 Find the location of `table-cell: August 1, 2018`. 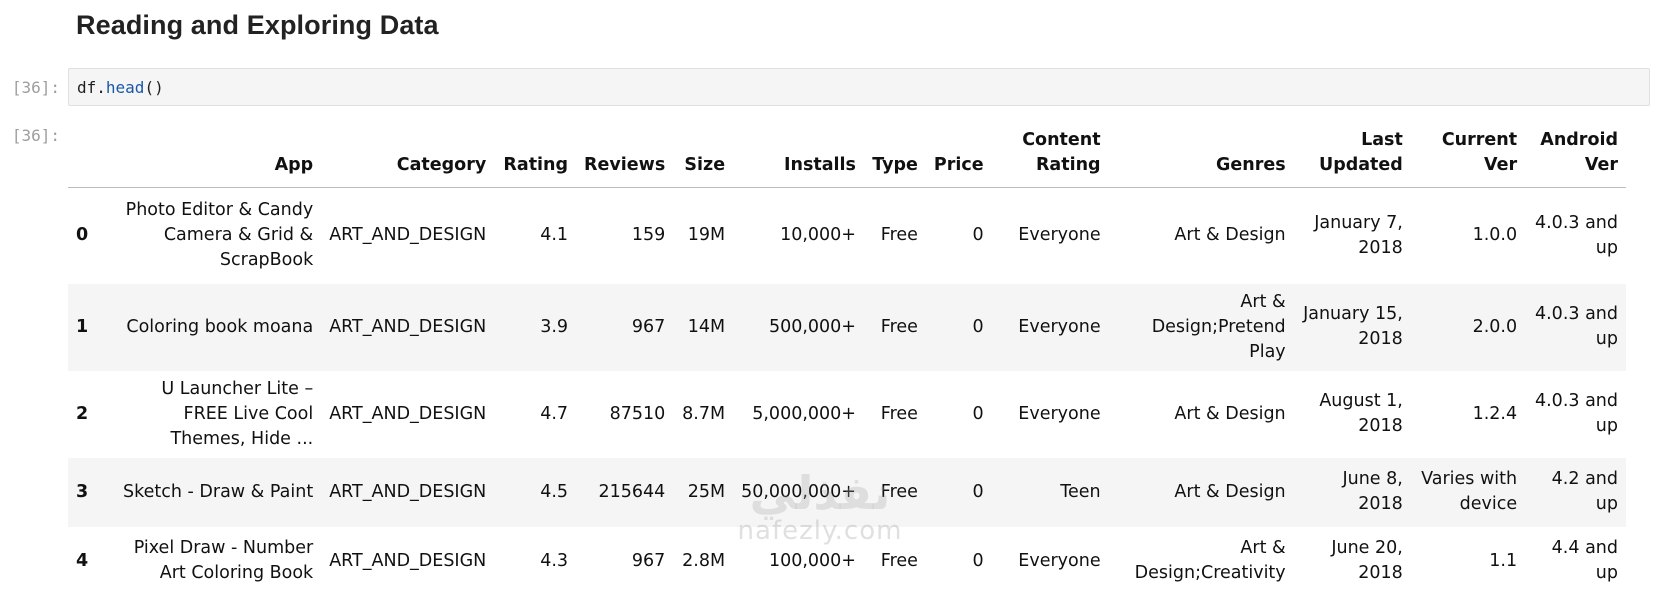

table-cell: August 1, 2018 is located at coordinates (1361, 413).